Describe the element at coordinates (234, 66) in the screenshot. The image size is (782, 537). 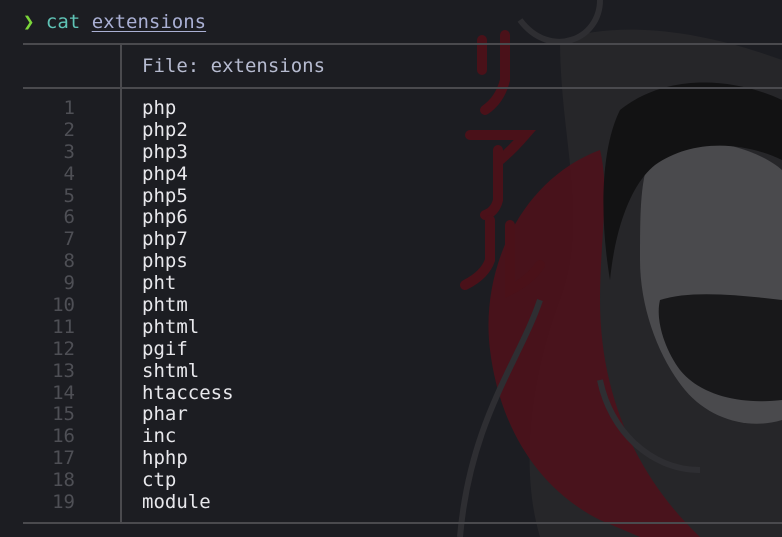
I see `file-header: File: extensions` at that location.